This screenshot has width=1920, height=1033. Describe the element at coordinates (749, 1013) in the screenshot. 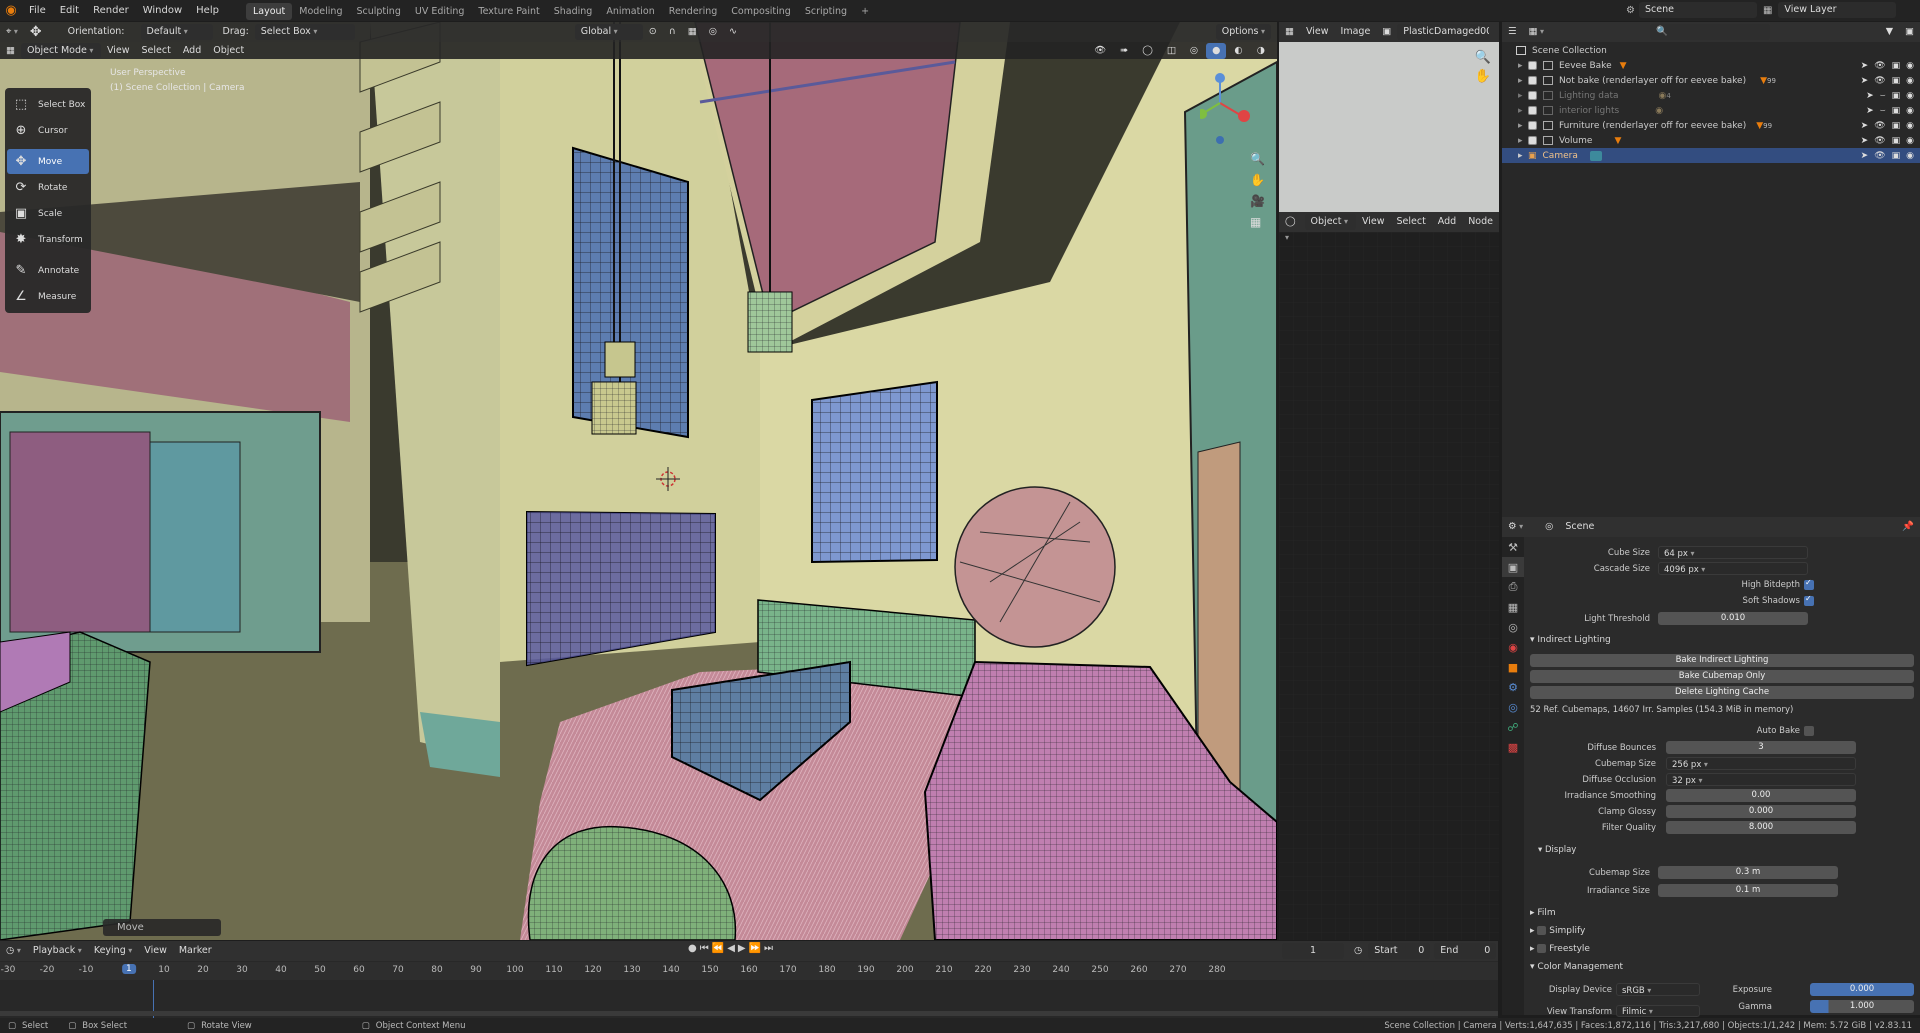

I see `timeline-scrollbar` at that location.